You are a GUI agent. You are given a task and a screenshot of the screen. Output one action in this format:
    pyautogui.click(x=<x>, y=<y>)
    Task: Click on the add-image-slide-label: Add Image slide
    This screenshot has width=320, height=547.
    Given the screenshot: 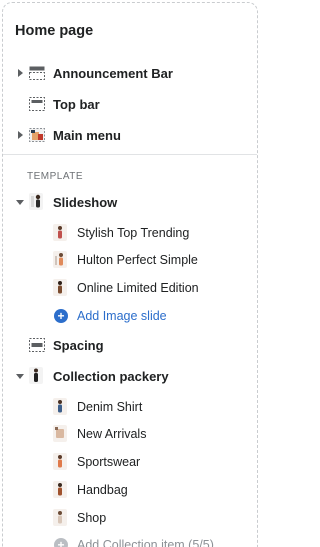 What is the action you would take?
    pyautogui.click(x=122, y=316)
    